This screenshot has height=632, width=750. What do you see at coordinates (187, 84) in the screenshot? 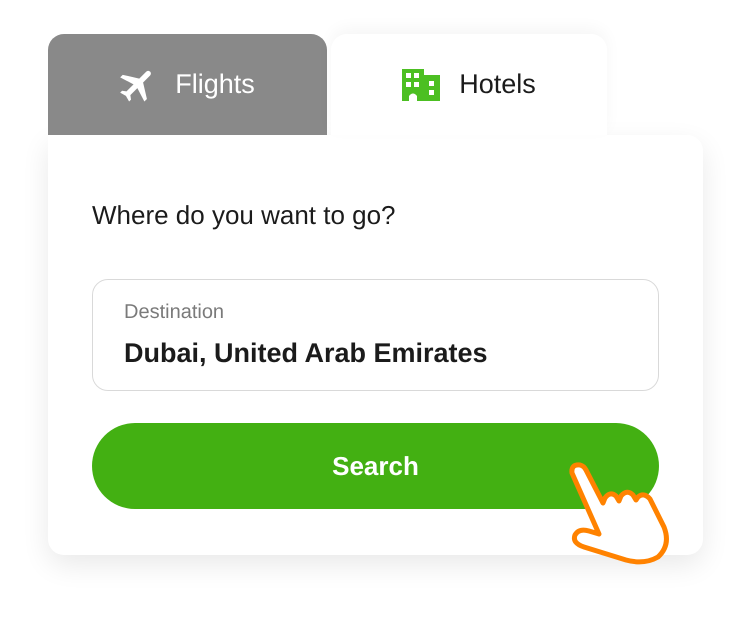
I see `tab: Flights` at bounding box center [187, 84].